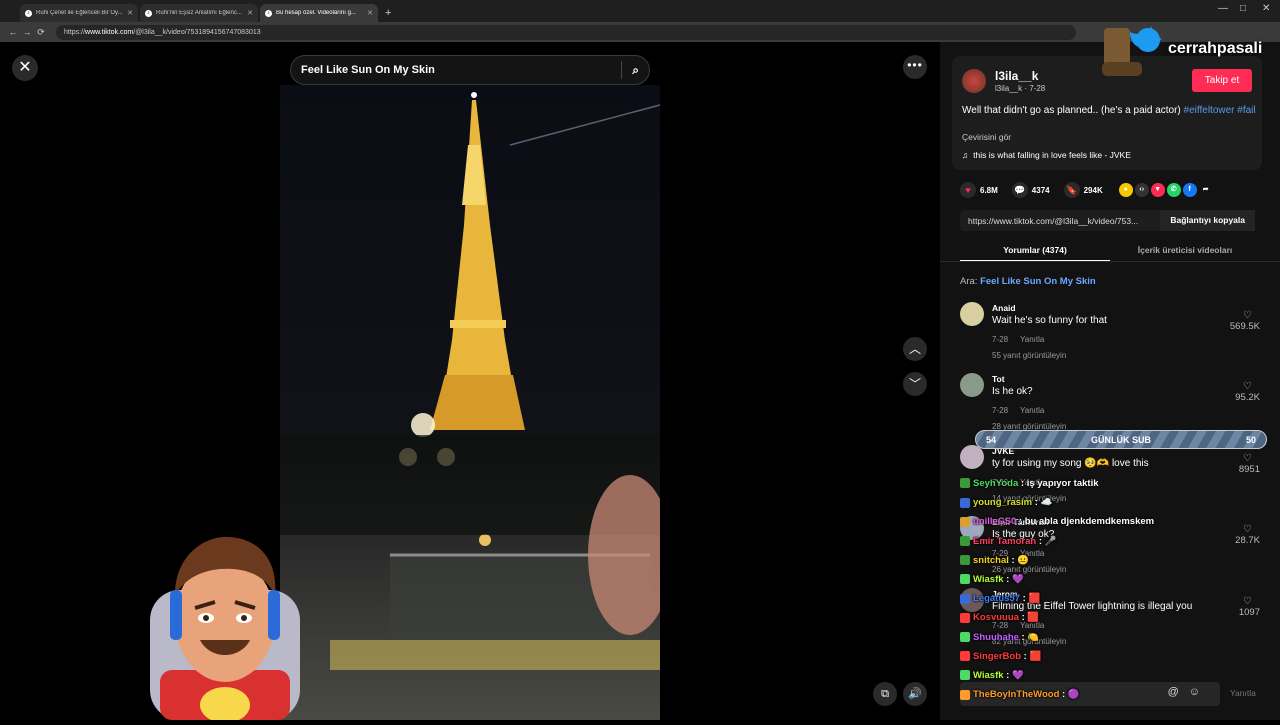 The image size is (1280, 725). Describe the element at coordinates (998, 379) in the screenshot. I see `commenter-name: Tot` at that location.